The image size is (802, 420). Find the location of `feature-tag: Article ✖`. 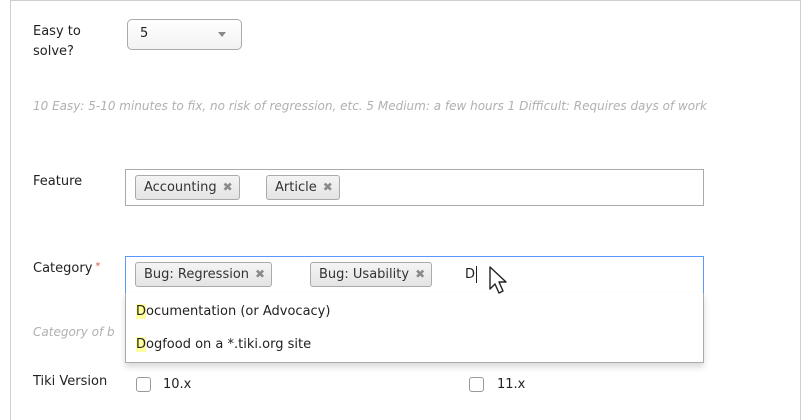

feature-tag: Article ✖ is located at coordinates (303, 187).